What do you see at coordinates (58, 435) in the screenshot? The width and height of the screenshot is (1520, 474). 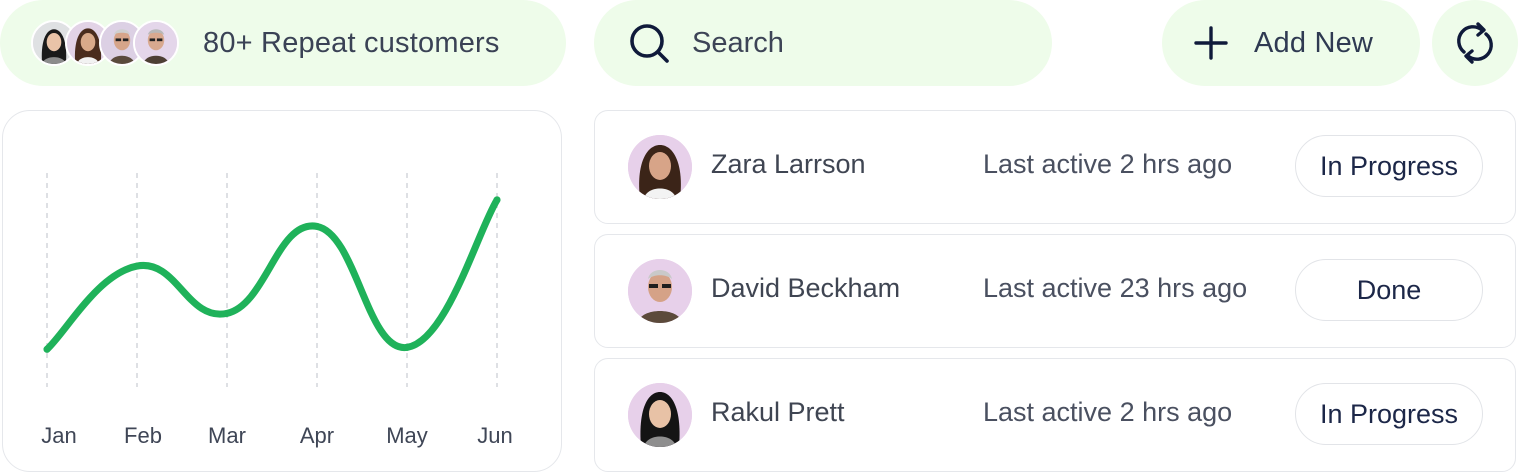 I see `x-tick-label: Jan` at bounding box center [58, 435].